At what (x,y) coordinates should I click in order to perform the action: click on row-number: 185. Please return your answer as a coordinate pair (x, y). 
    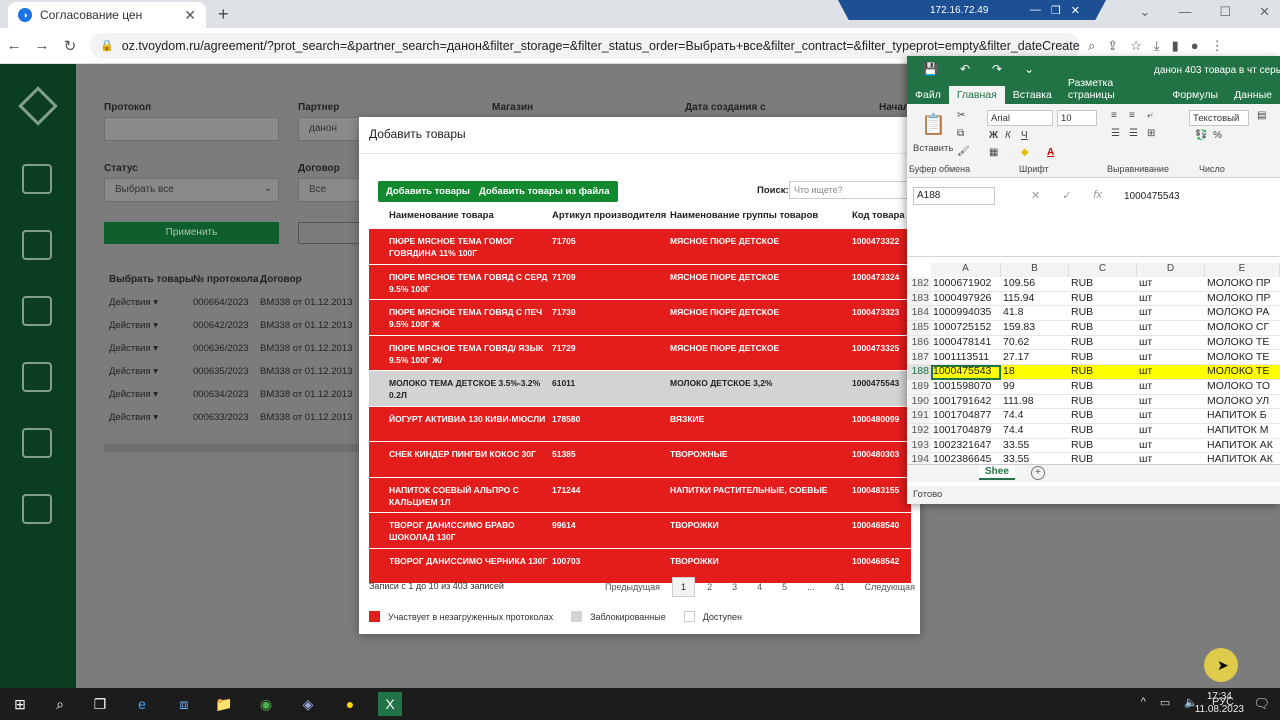
    Looking at the image, I should click on (919, 328).